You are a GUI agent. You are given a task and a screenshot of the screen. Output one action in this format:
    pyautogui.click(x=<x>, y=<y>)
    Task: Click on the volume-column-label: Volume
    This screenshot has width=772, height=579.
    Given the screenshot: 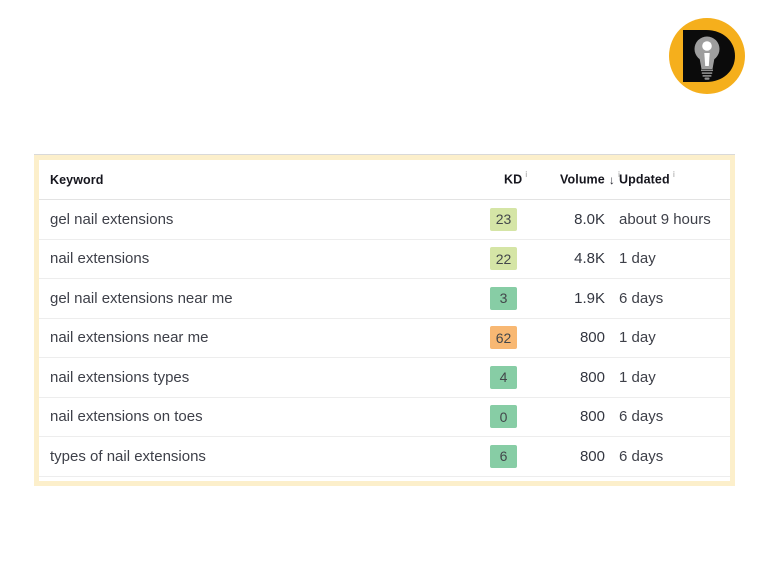 What is the action you would take?
    pyautogui.click(x=582, y=179)
    